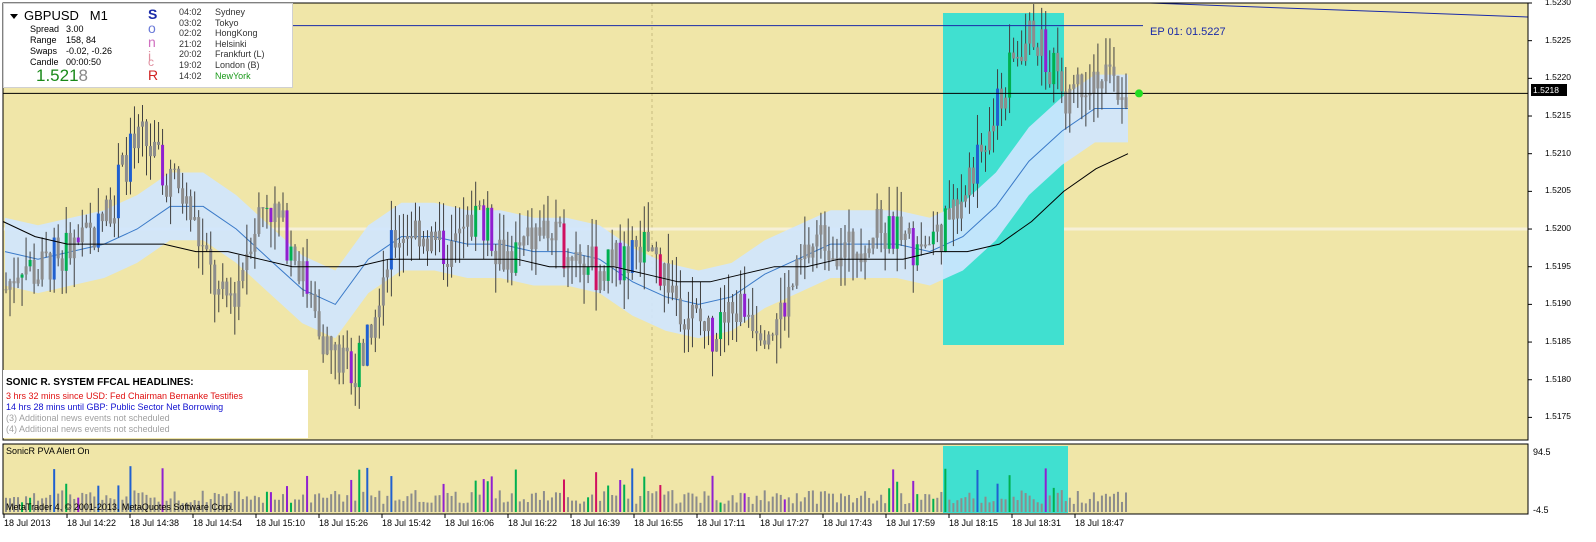  Describe the element at coordinates (1037, 523) in the screenshot. I see `time-tick: 18 Jul 18:31` at that location.